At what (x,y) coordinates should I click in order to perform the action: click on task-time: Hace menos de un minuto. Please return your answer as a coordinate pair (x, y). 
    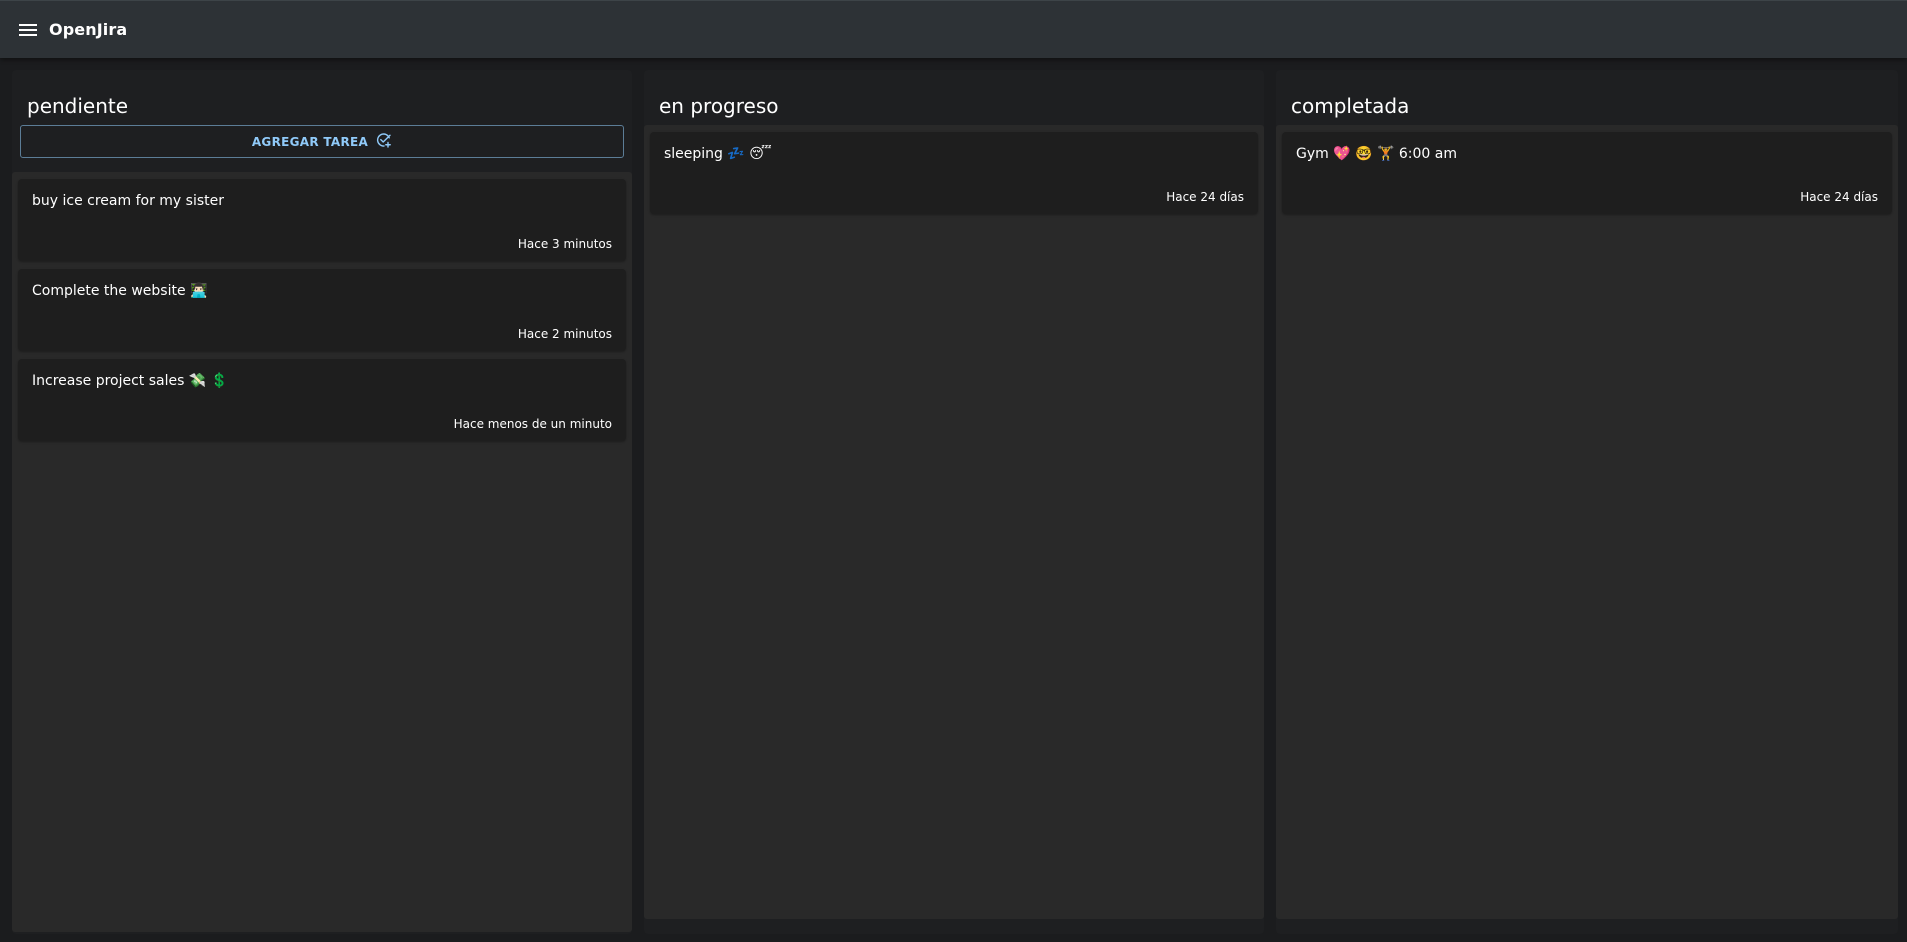
    Looking at the image, I should click on (532, 424).